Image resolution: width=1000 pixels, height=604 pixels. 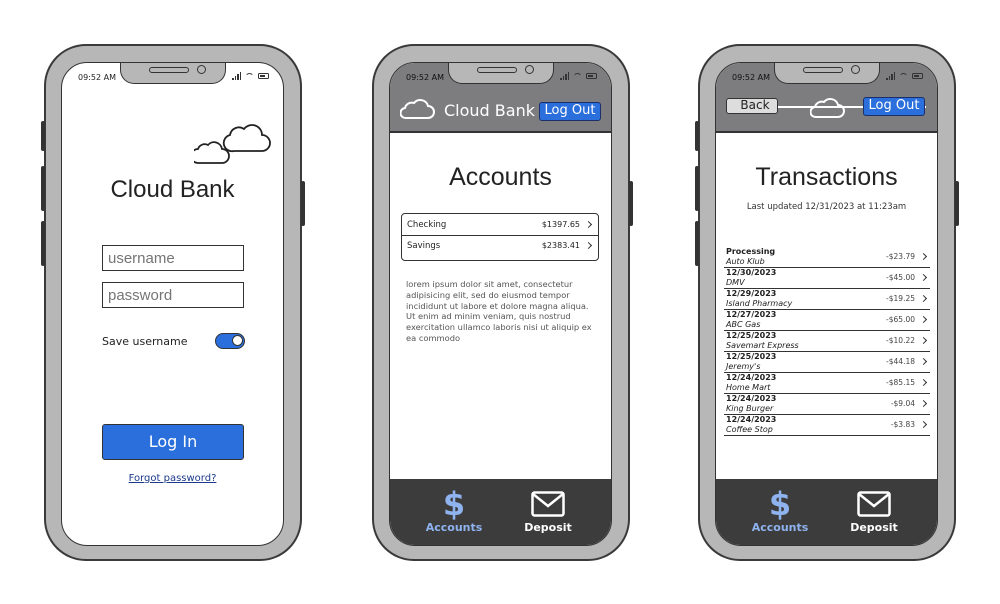 What do you see at coordinates (907, 382) in the screenshot?
I see `transaction-amount: -$85.15` at bounding box center [907, 382].